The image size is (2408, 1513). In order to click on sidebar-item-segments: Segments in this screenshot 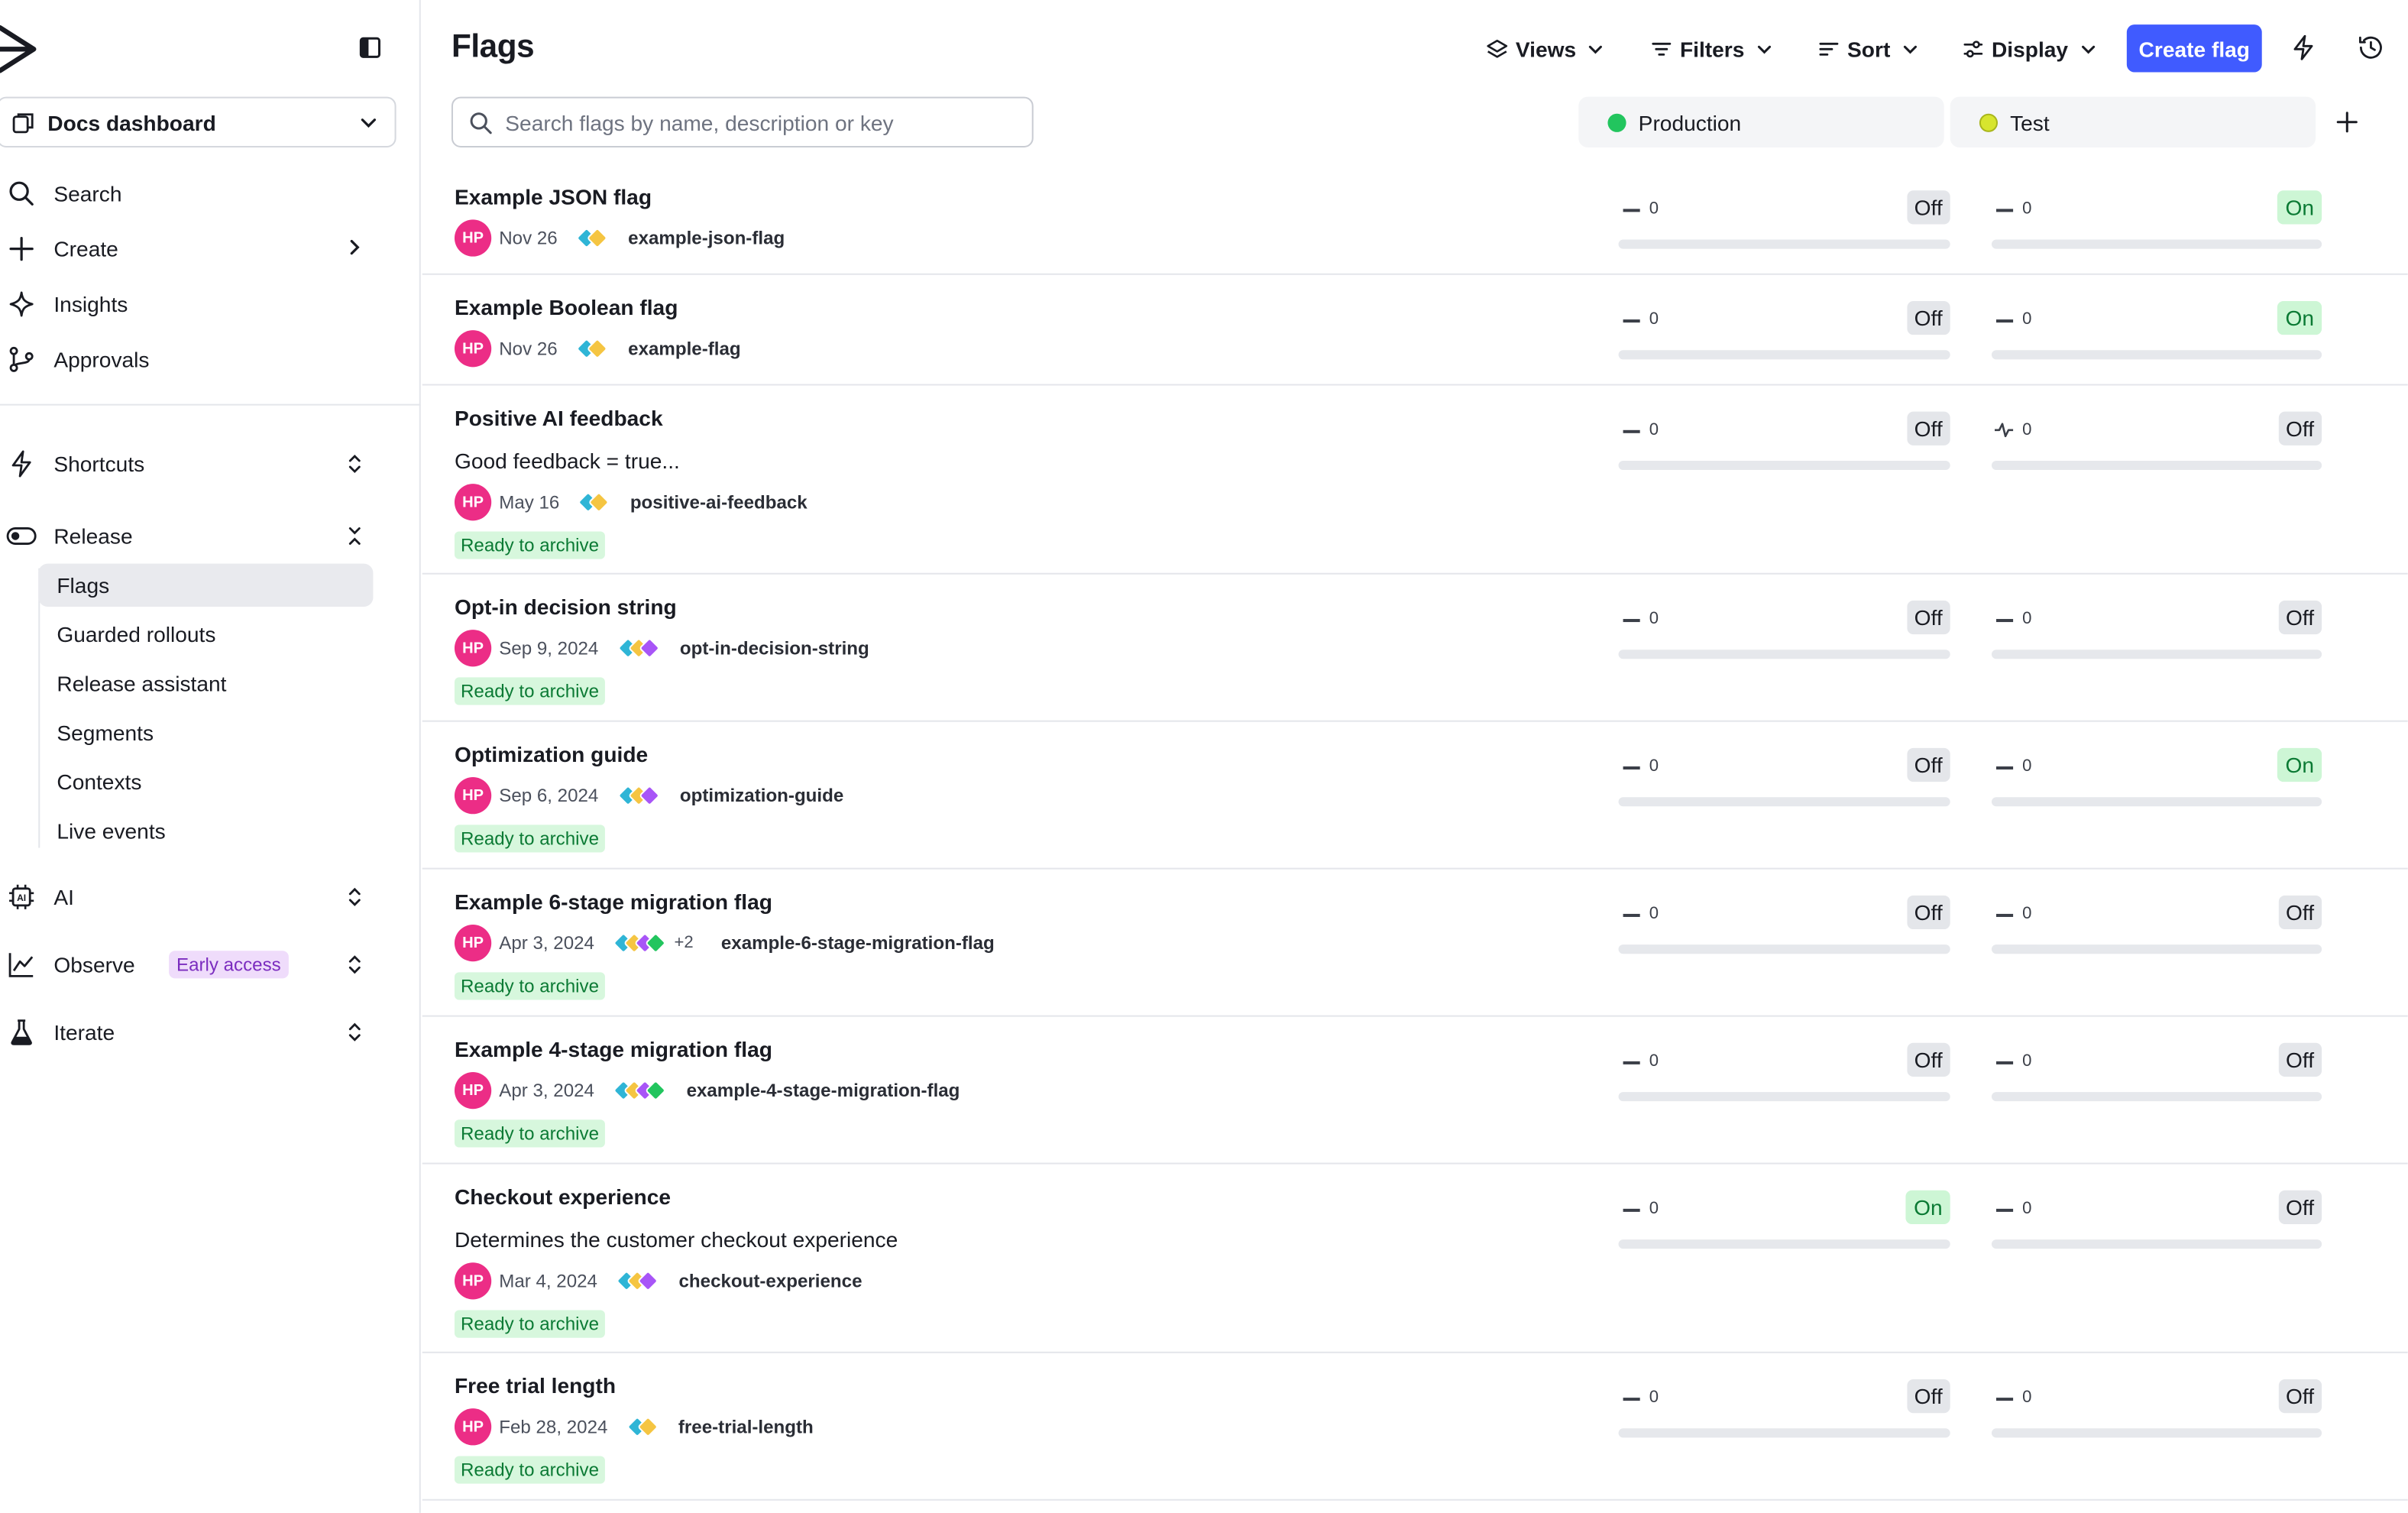, I will do `click(205, 732)`.